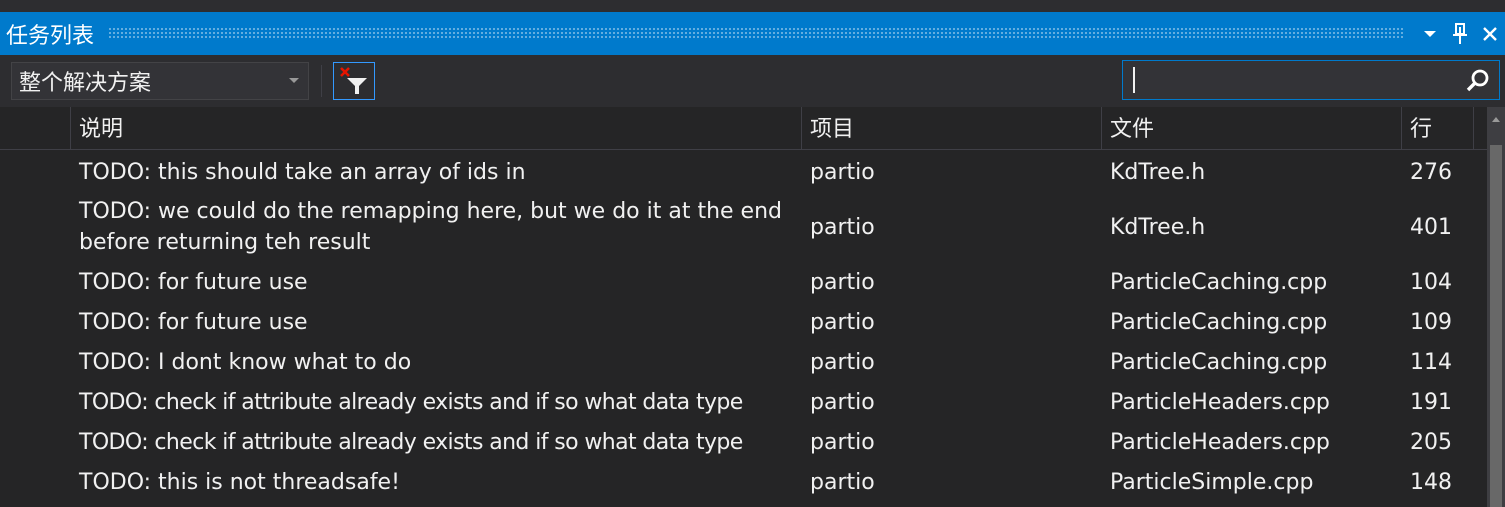  Describe the element at coordinates (1496, 326) in the screenshot. I see `scrollbar-thumb` at that location.